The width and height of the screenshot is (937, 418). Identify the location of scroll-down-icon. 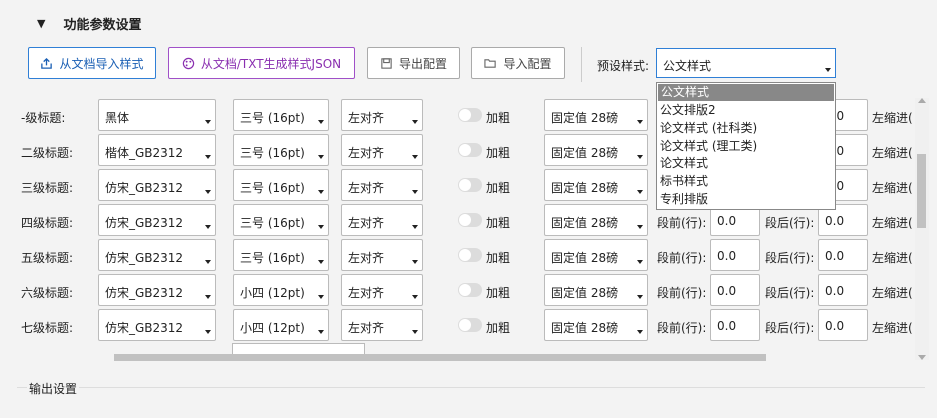
(922, 357).